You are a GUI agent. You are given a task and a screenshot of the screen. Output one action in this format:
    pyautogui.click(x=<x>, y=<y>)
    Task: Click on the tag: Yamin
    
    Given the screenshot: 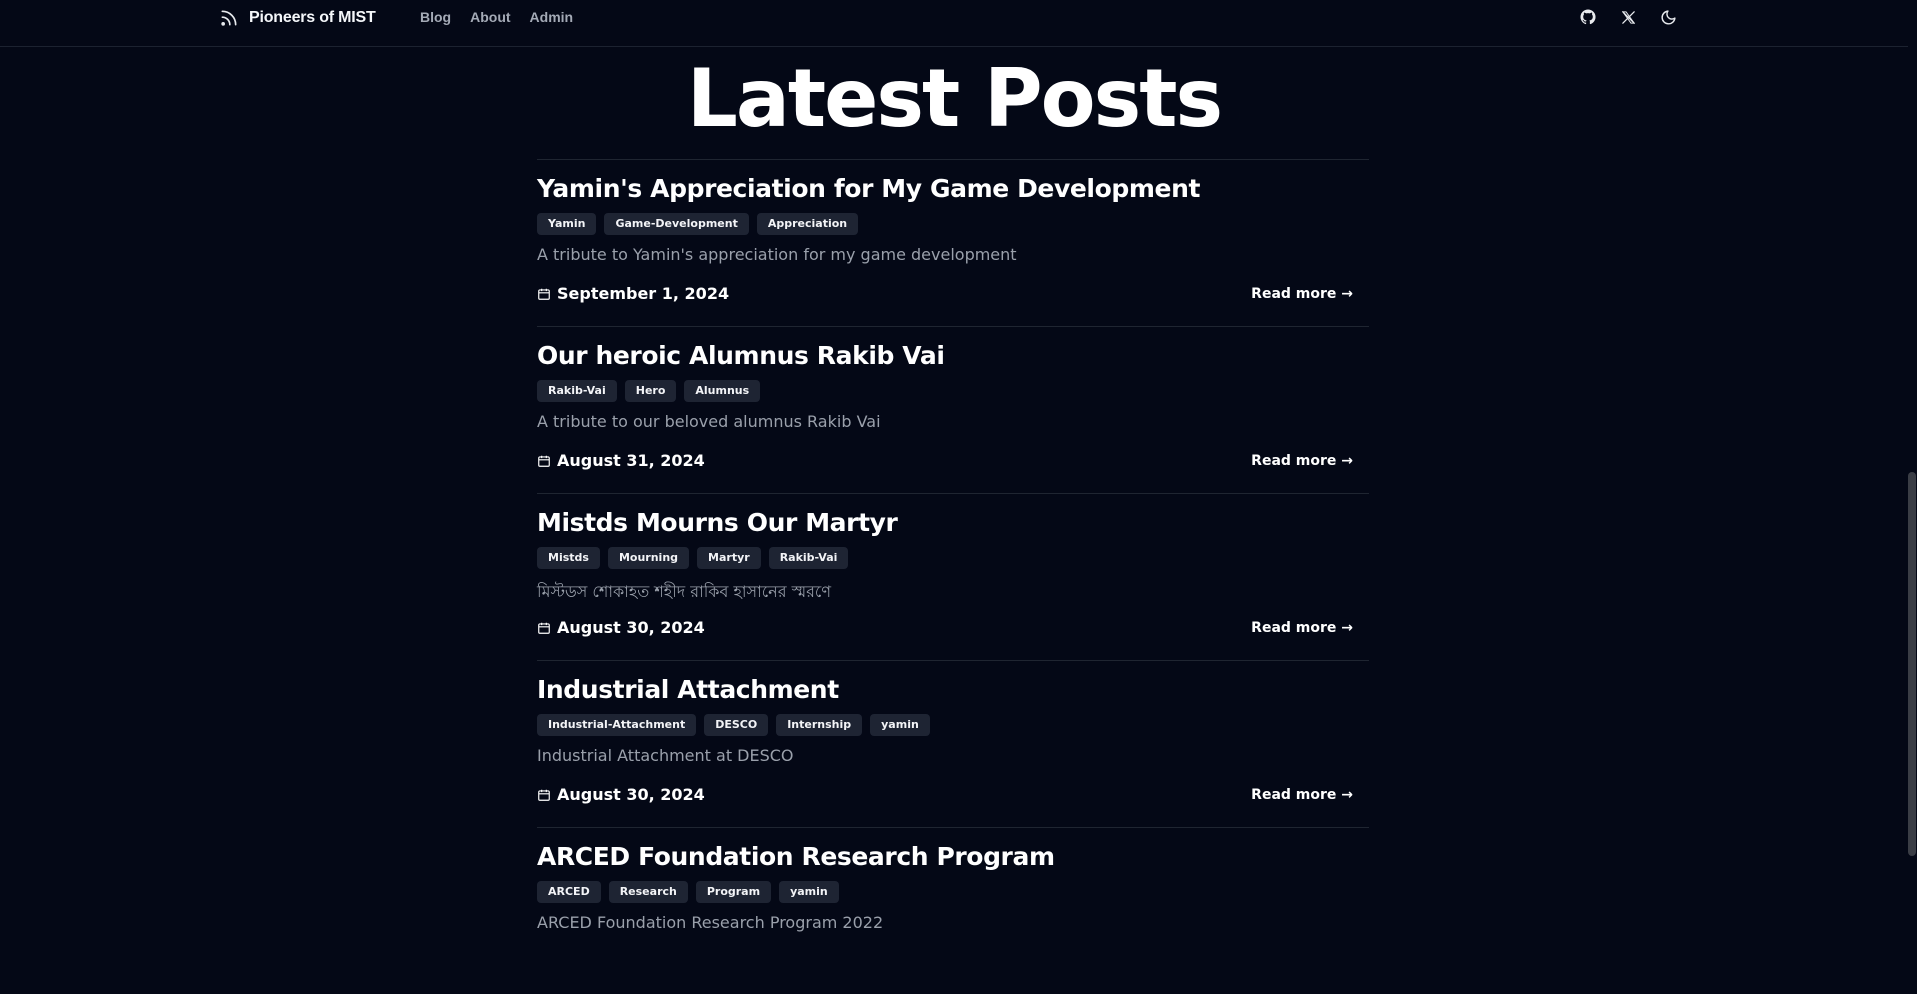 What is the action you would take?
    pyautogui.click(x=567, y=224)
    